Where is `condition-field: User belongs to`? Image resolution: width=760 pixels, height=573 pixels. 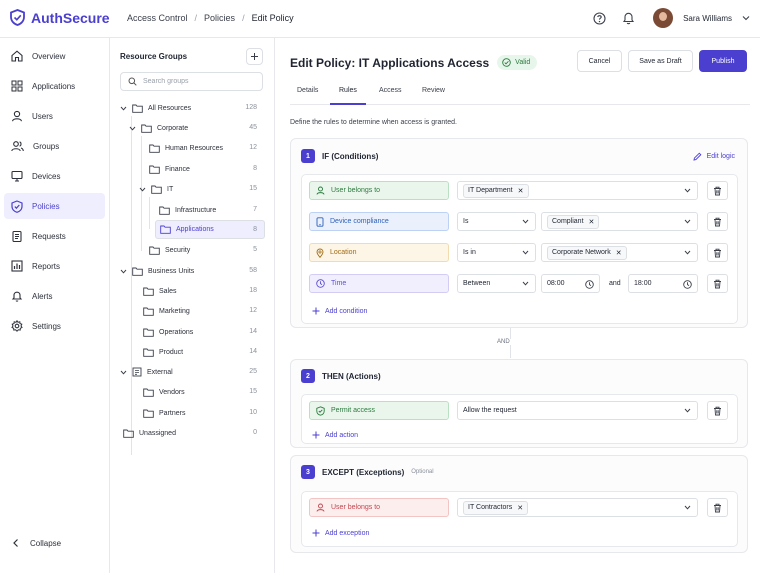
condition-field: User belongs to is located at coordinates (379, 190).